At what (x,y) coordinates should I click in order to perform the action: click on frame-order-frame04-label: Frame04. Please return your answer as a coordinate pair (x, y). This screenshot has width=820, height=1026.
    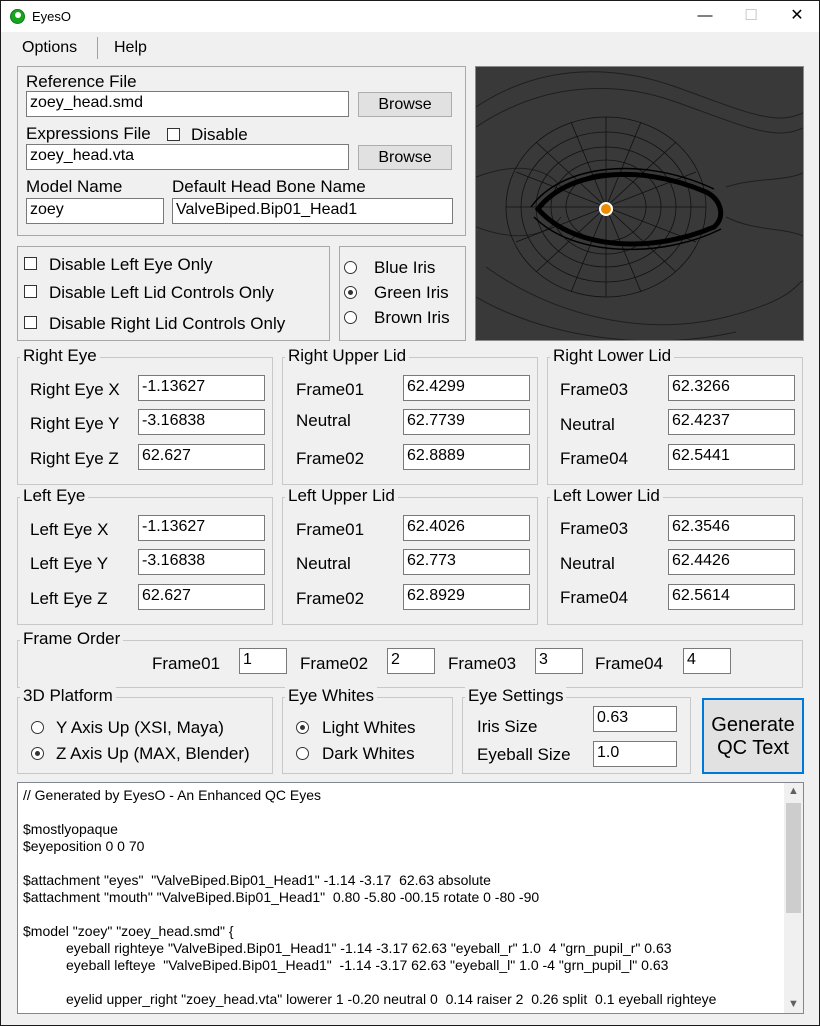
    Looking at the image, I should click on (629, 663).